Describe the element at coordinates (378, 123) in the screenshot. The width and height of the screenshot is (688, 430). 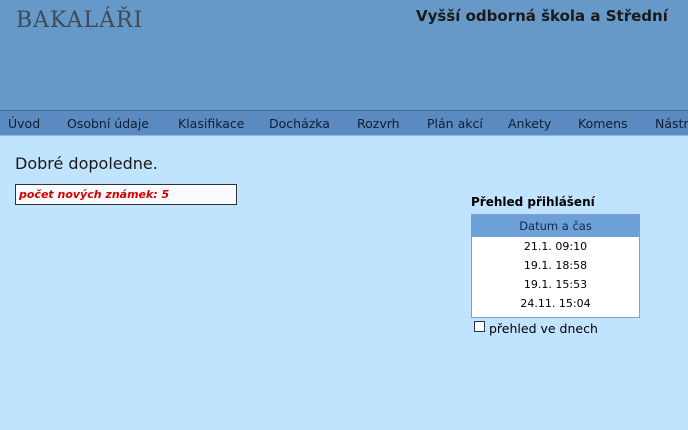
I see `nav-item-rozvrh: Rozvrh` at that location.